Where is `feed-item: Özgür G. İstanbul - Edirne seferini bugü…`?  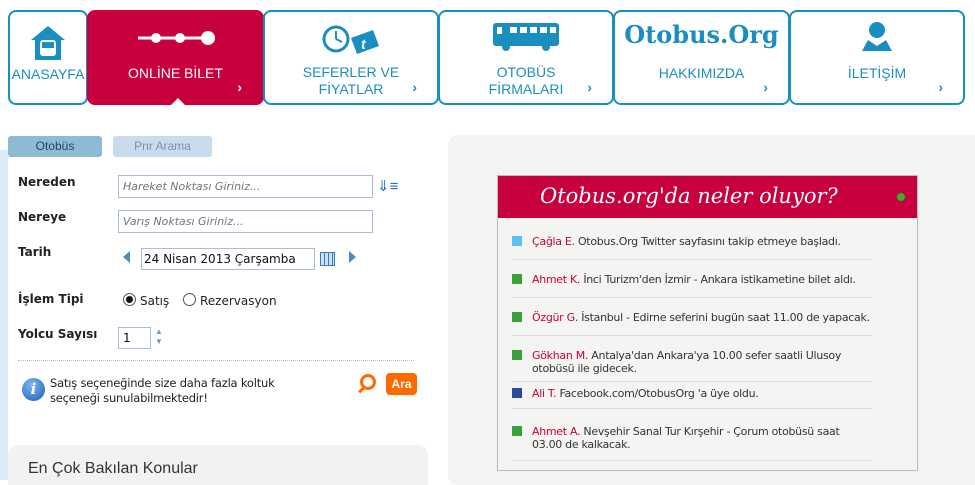
feed-item: Özgür G. İstanbul - Edirne seferini bugü… is located at coordinates (692, 317).